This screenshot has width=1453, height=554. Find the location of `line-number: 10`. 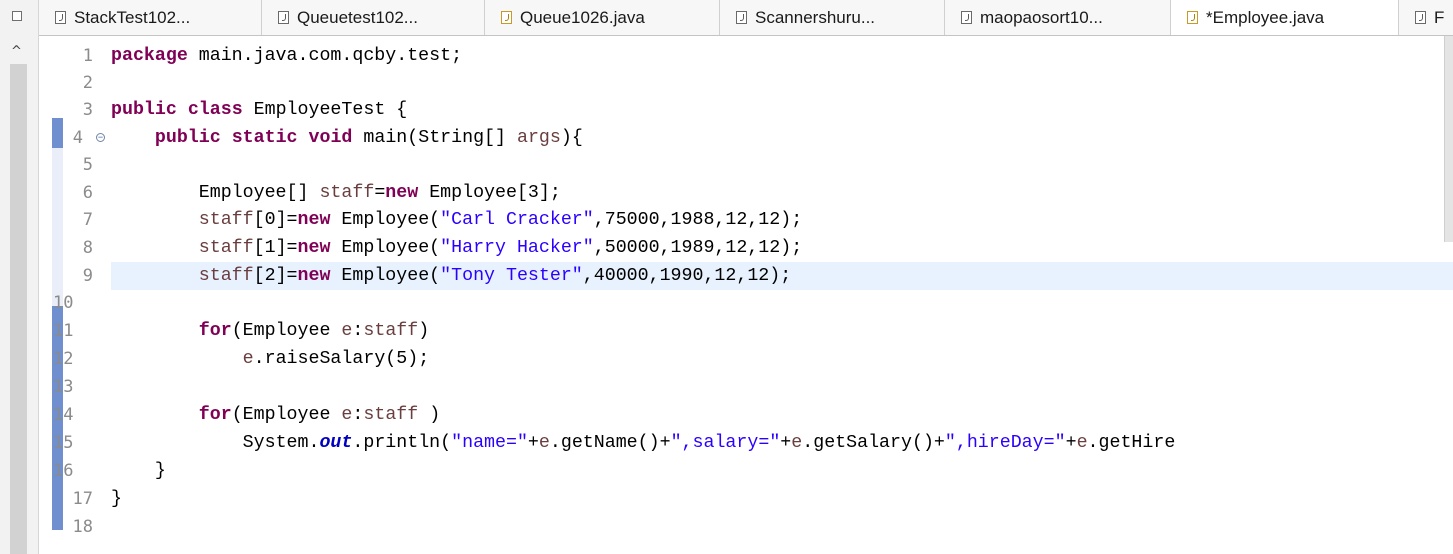

line-number: 10 is located at coordinates (63, 303).